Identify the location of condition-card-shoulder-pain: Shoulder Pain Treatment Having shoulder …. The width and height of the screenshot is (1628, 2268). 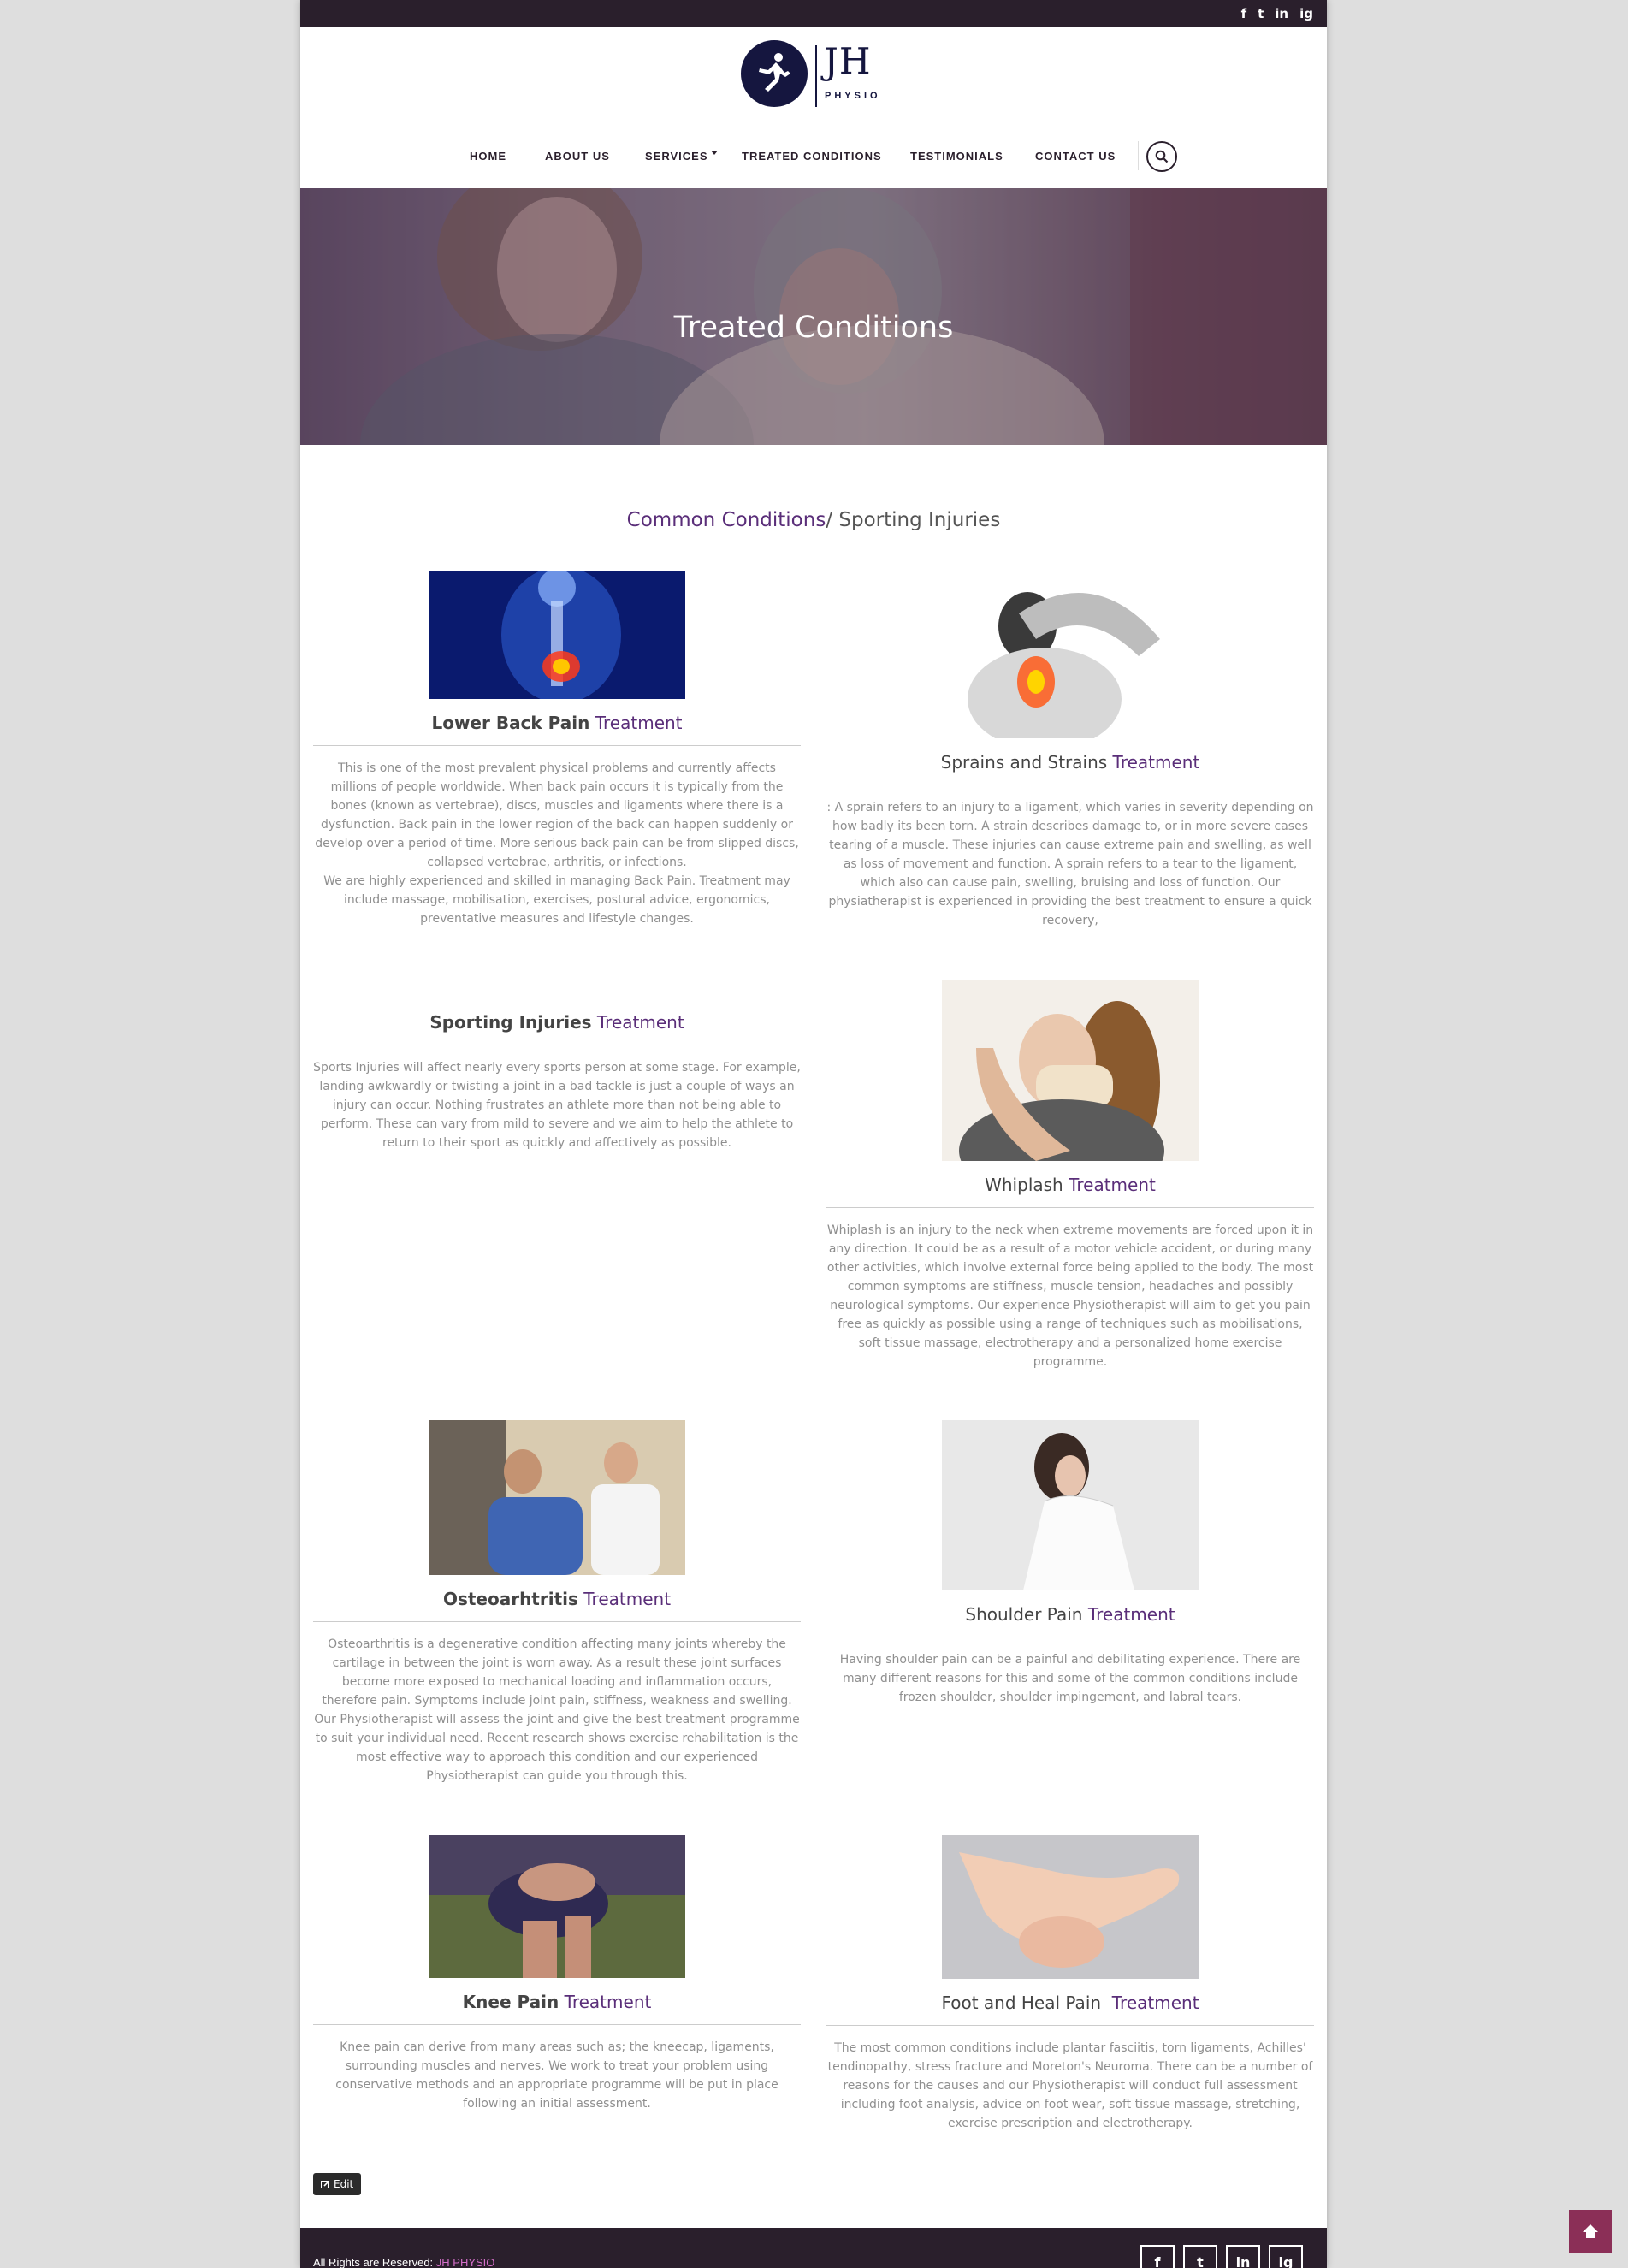
(1070, 1563).